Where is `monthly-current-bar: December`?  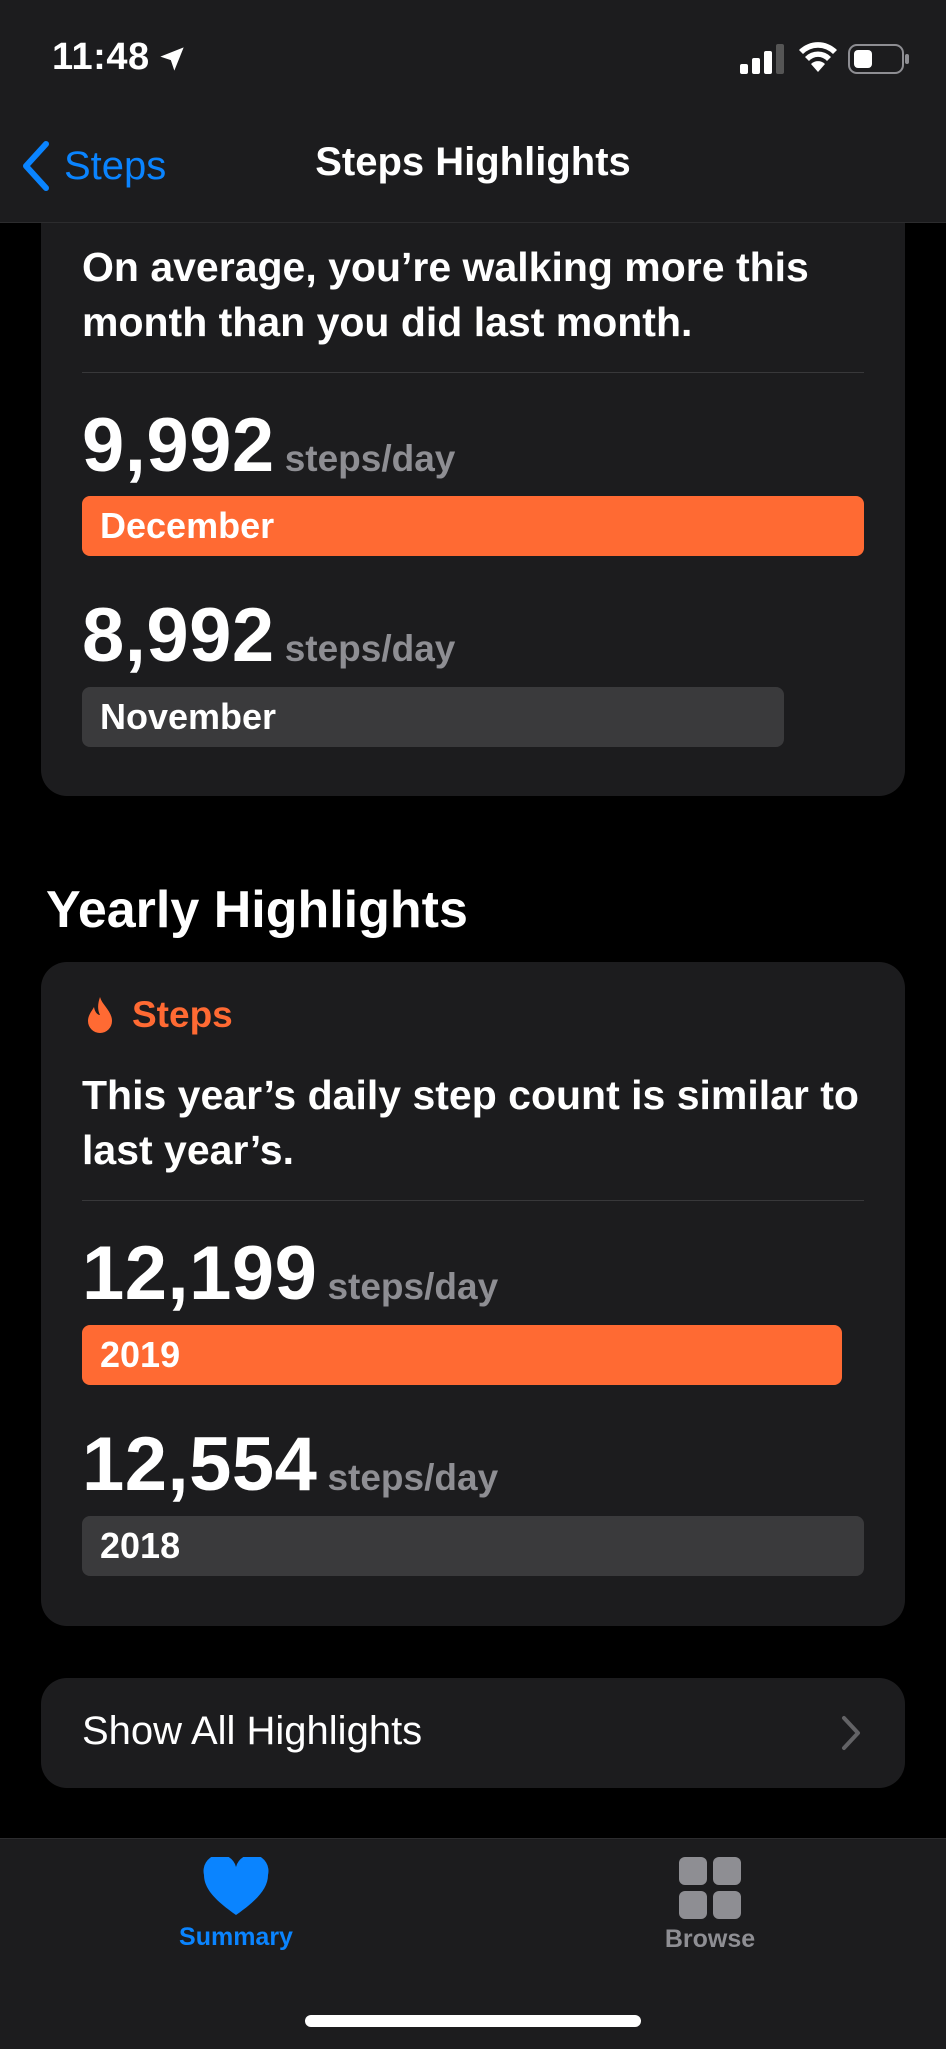
monthly-current-bar: December is located at coordinates (473, 526).